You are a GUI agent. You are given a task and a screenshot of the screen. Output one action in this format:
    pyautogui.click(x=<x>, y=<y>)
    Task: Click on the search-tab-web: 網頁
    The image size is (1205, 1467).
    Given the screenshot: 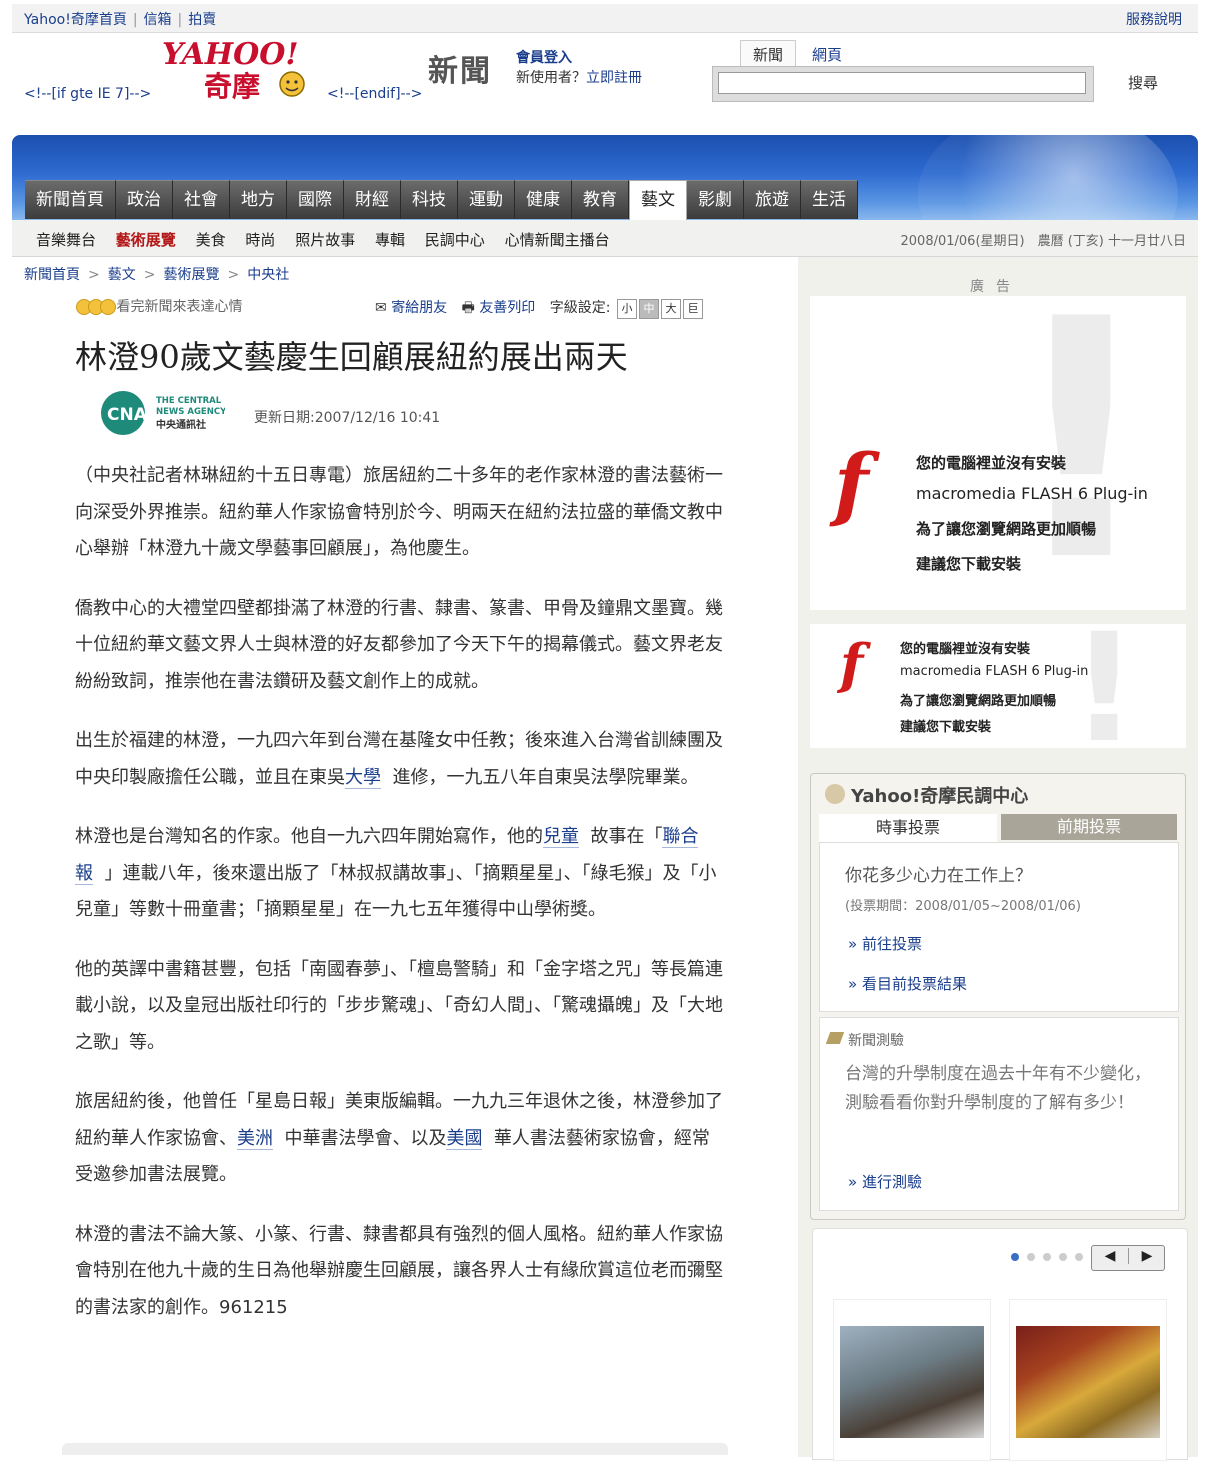 What is the action you would take?
    pyautogui.click(x=827, y=54)
    